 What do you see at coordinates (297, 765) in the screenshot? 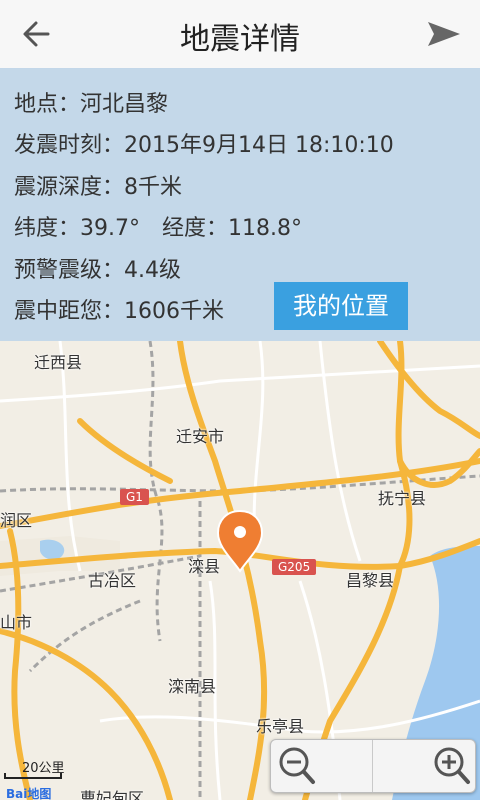
I see `zoom-out-icon` at bounding box center [297, 765].